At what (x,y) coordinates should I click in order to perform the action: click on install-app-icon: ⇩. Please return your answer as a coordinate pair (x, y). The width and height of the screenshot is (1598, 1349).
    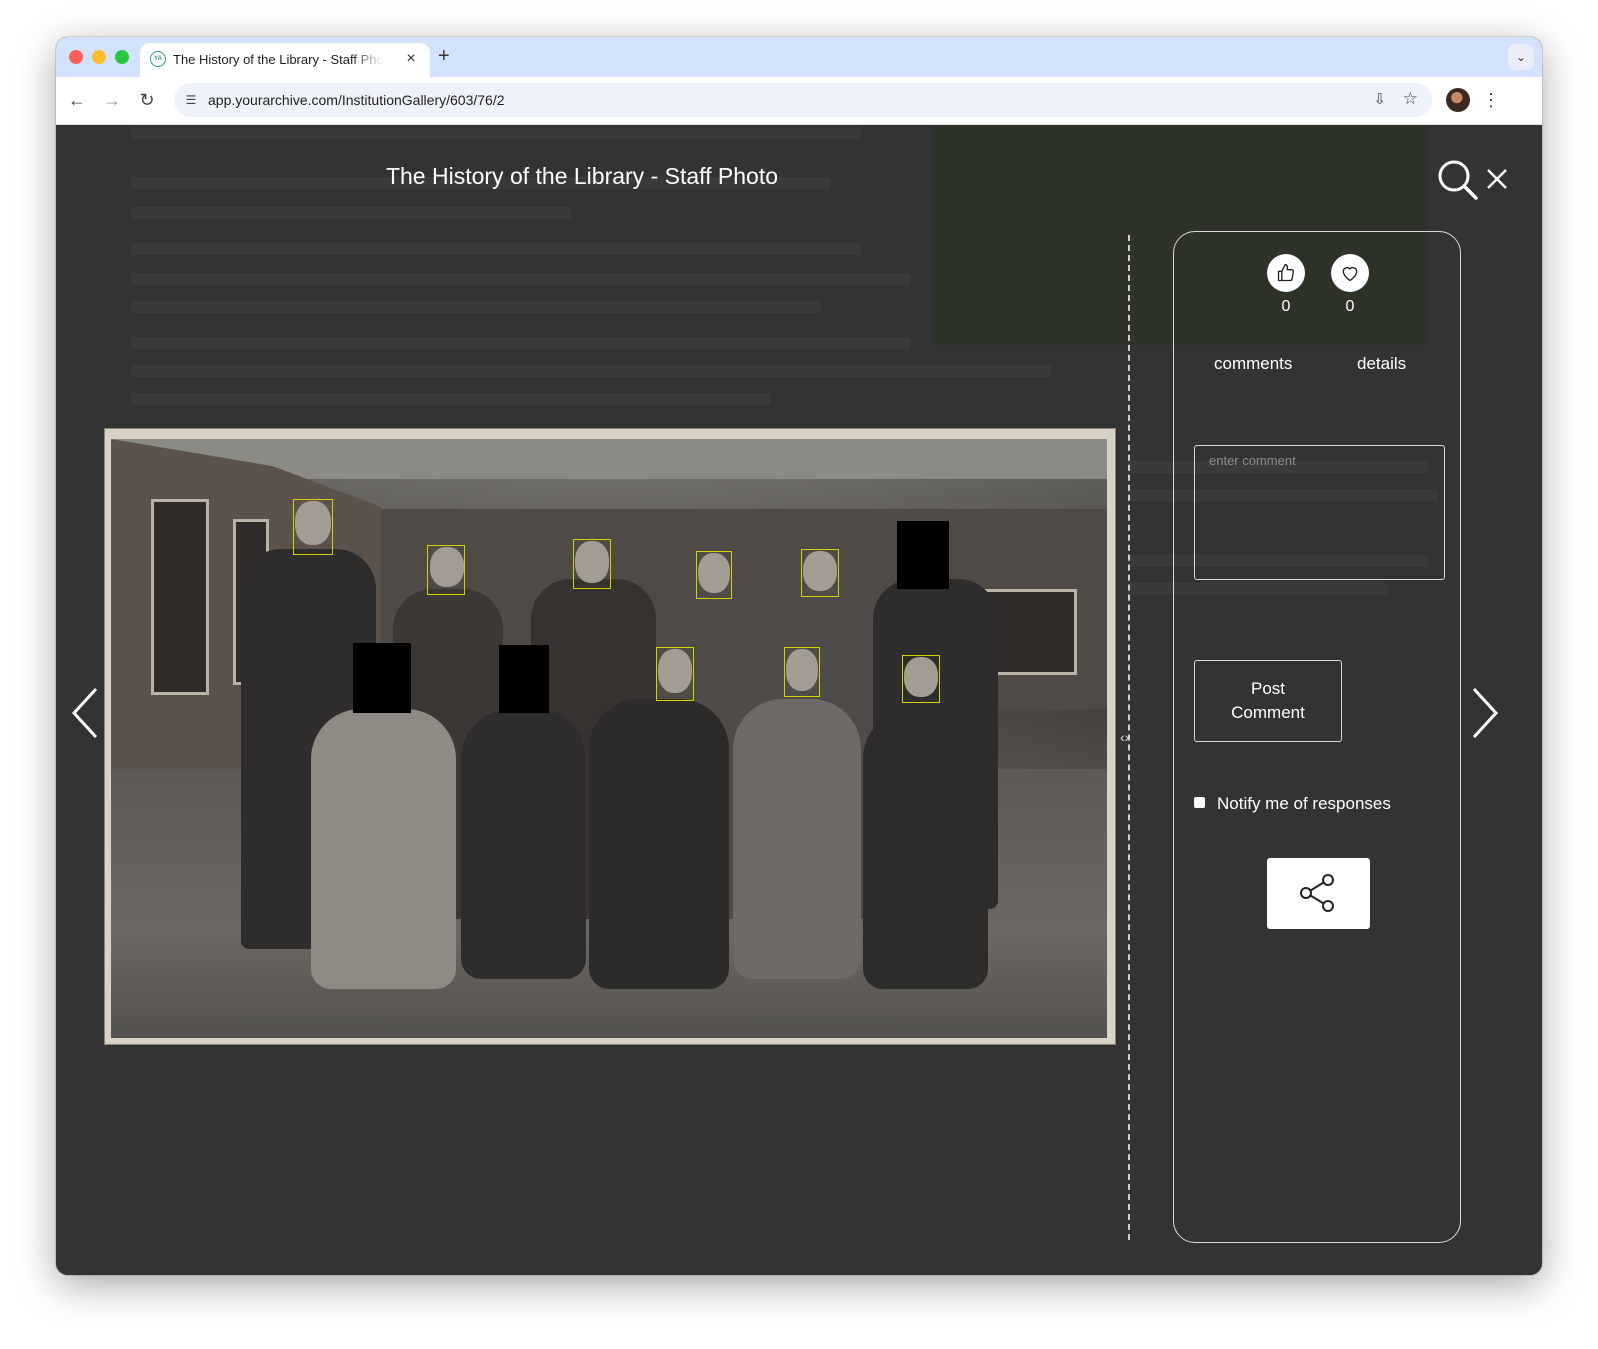
    Looking at the image, I should click on (1379, 99).